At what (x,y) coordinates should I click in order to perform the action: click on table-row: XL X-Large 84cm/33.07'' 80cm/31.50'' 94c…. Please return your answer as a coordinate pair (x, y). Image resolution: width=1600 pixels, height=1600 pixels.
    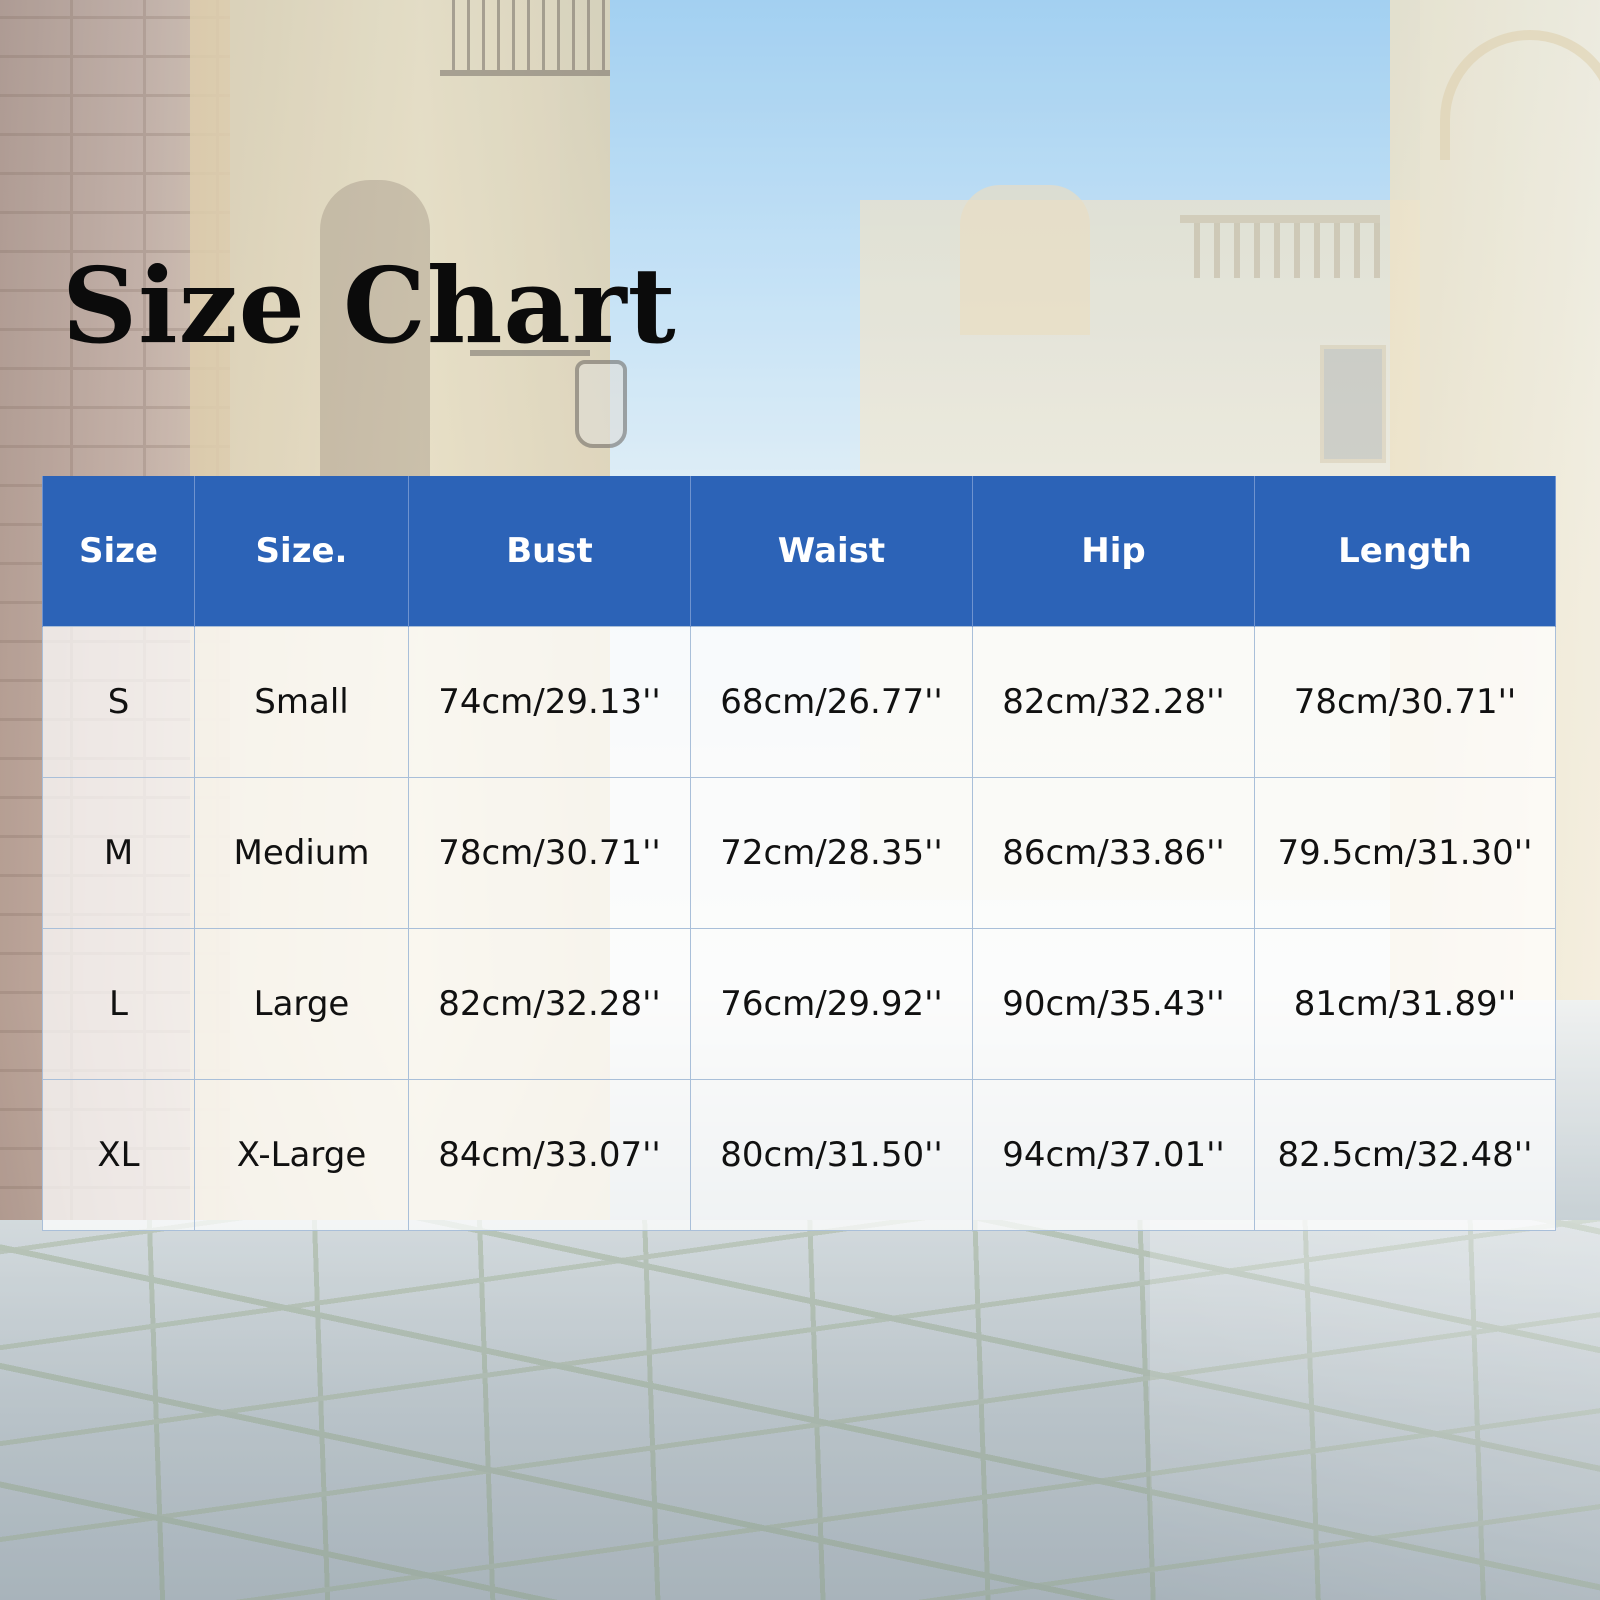
    Looking at the image, I should click on (799, 1155).